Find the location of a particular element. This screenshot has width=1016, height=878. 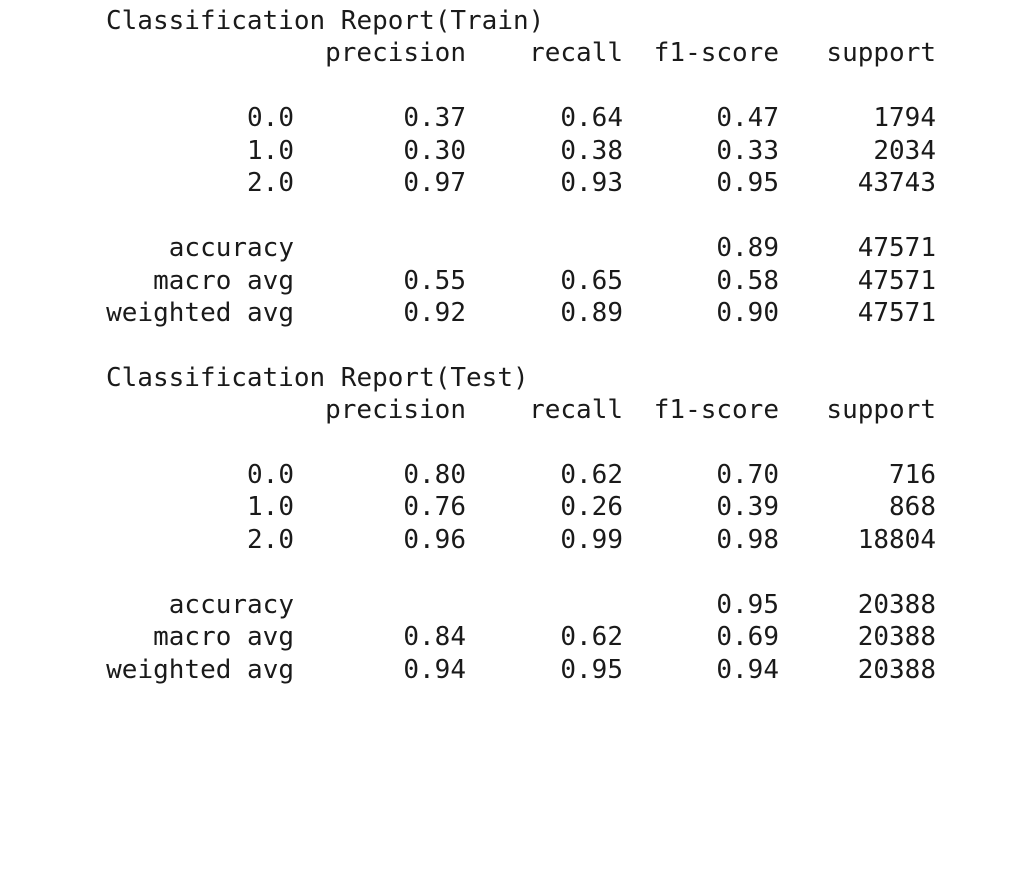

class-row: 2.0 0.96 0.99 0.98 18804 is located at coordinates (508, 540).